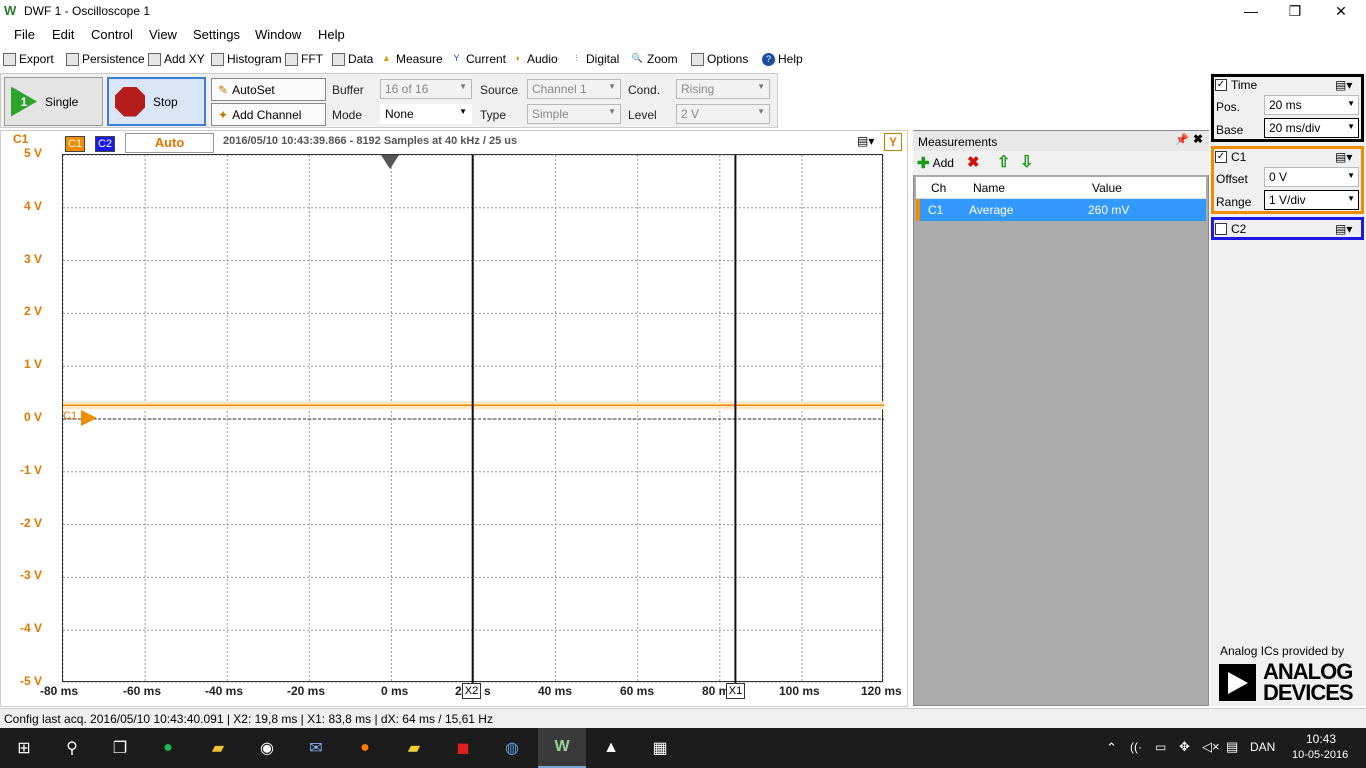 The height and width of the screenshot is (768, 1366). I want to click on toolbar-digital: ⫶ Digital, so click(594, 59).